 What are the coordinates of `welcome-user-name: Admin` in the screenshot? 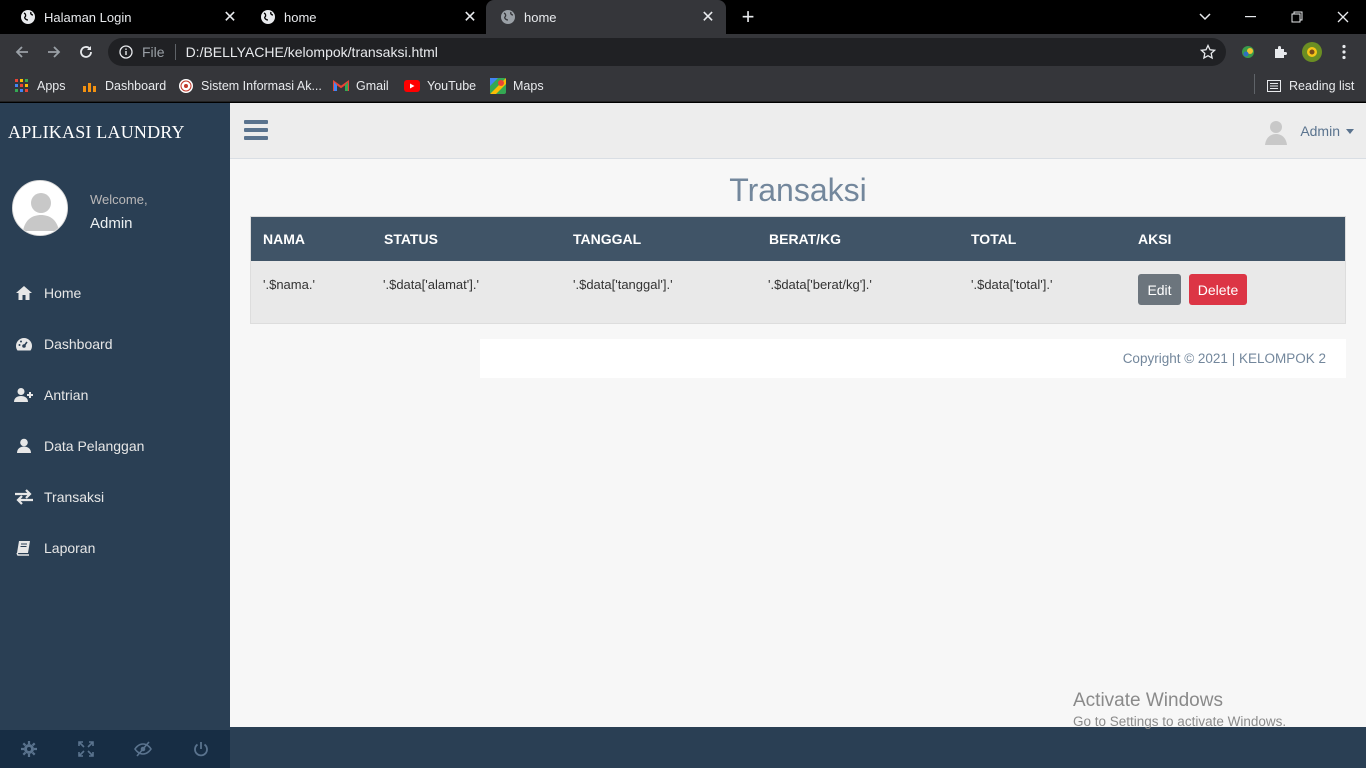 It's located at (111, 223).